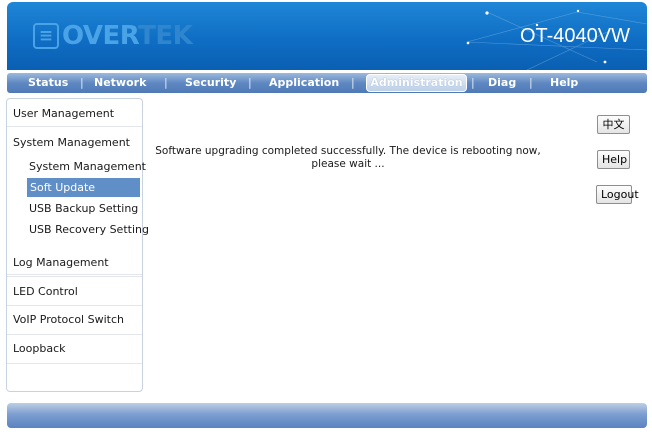 Image resolution: width=652 pixels, height=432 pixels. I want to click on nav-help: Help, so click(564, 83).